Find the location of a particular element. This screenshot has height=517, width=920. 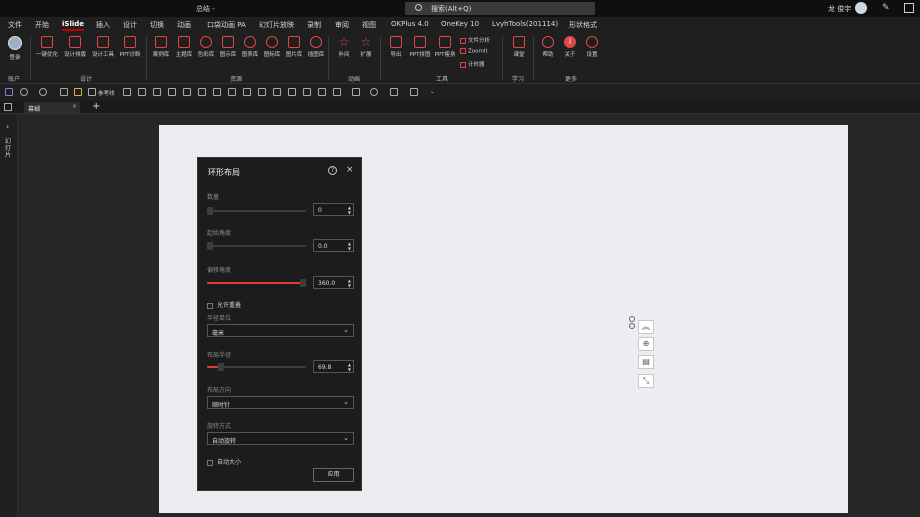

tab-insert: 插入 is located at coordinates (103, 25).